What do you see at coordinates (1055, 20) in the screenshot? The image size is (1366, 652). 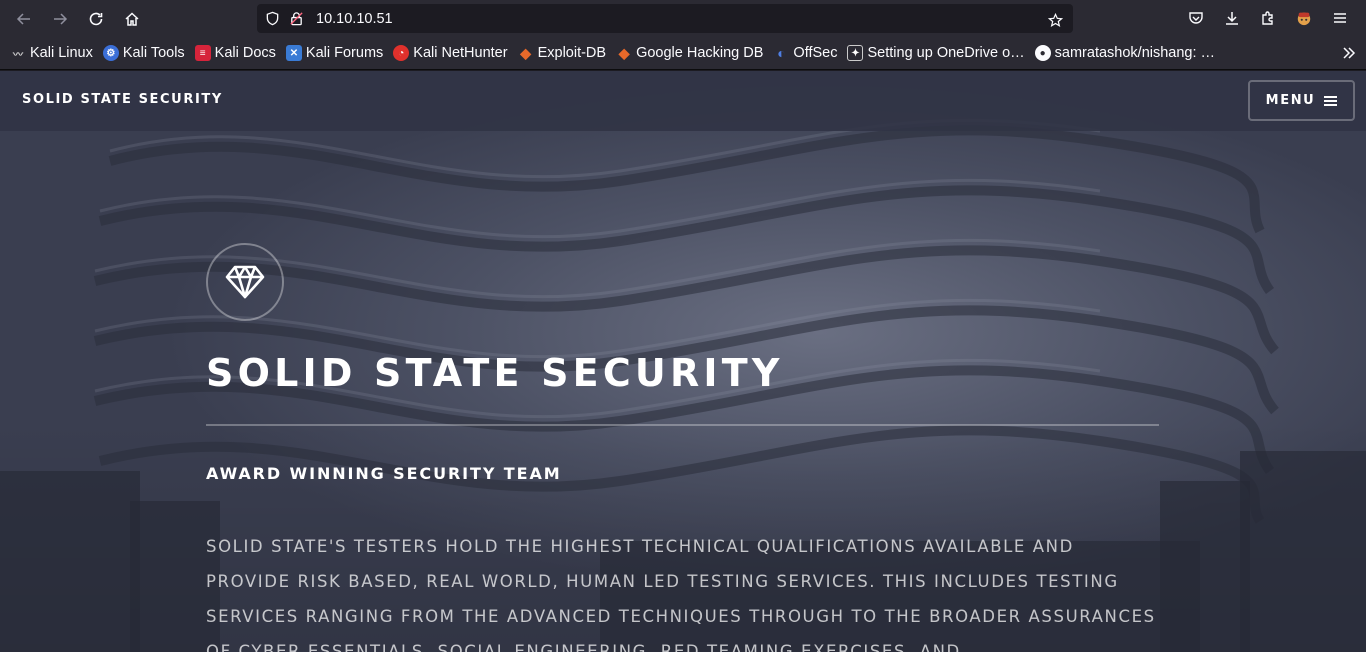 I see `bookmark-star-icon` at bounding box center [1055, 20].